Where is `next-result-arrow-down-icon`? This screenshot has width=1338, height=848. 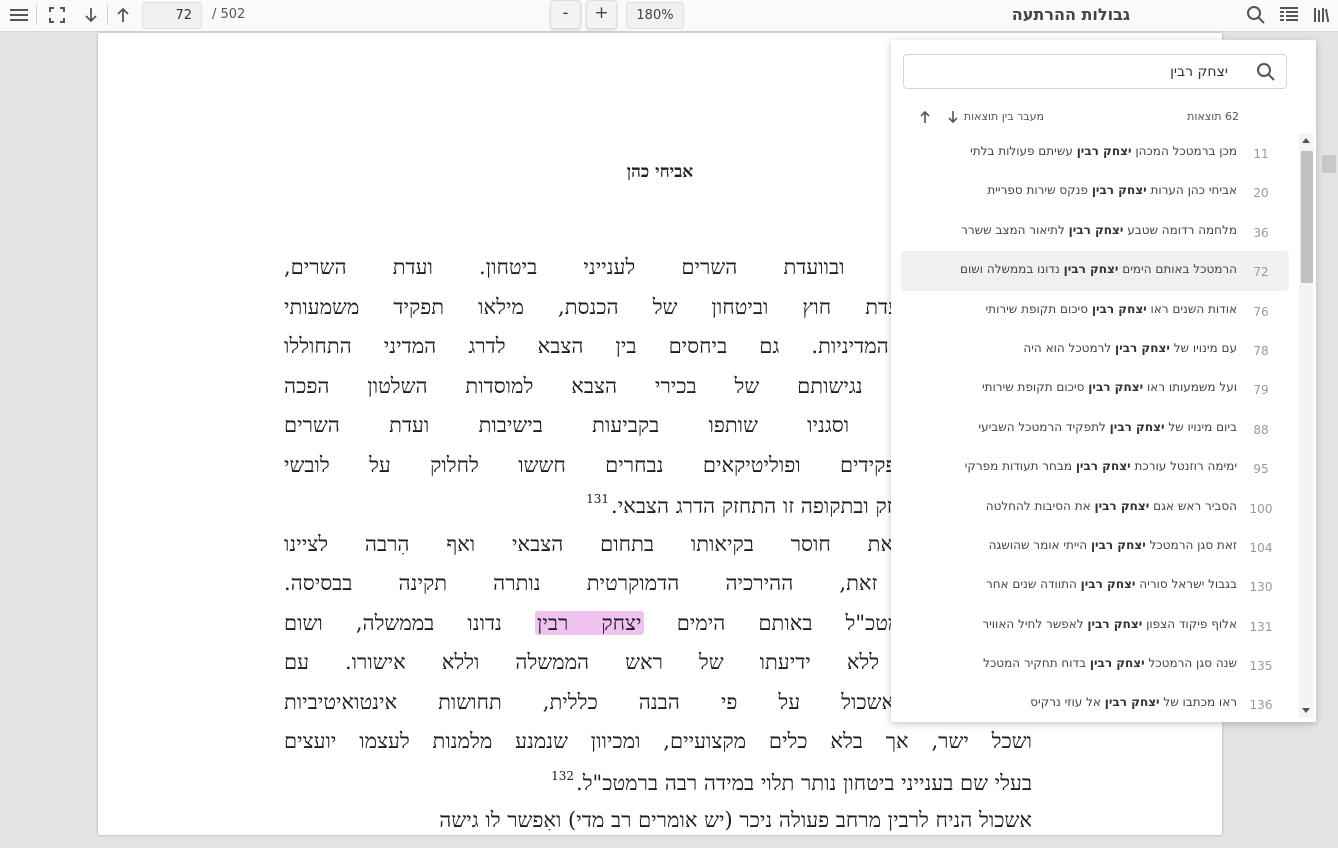
next-result-arrow-down-icon is located at coordinates (953, 117).